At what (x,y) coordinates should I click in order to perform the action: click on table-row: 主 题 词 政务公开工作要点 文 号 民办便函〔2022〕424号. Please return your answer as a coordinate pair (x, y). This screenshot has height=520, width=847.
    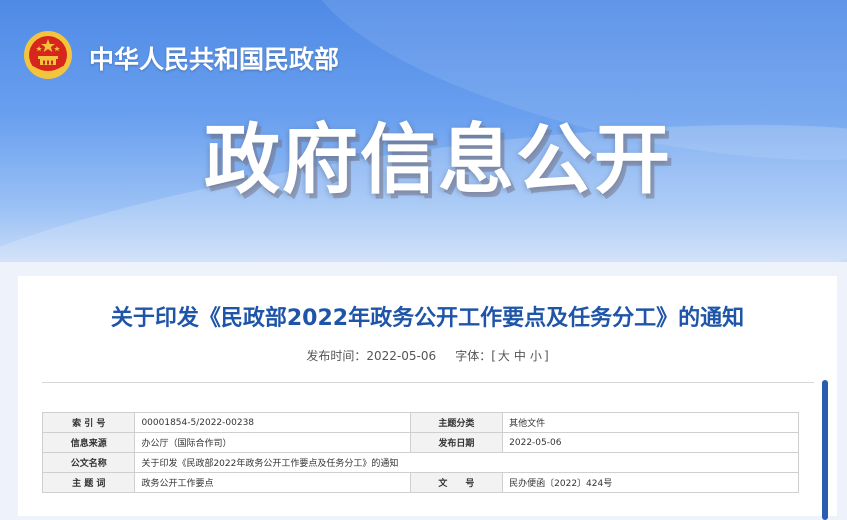
    Looking at the image, I should click on (420, 482).